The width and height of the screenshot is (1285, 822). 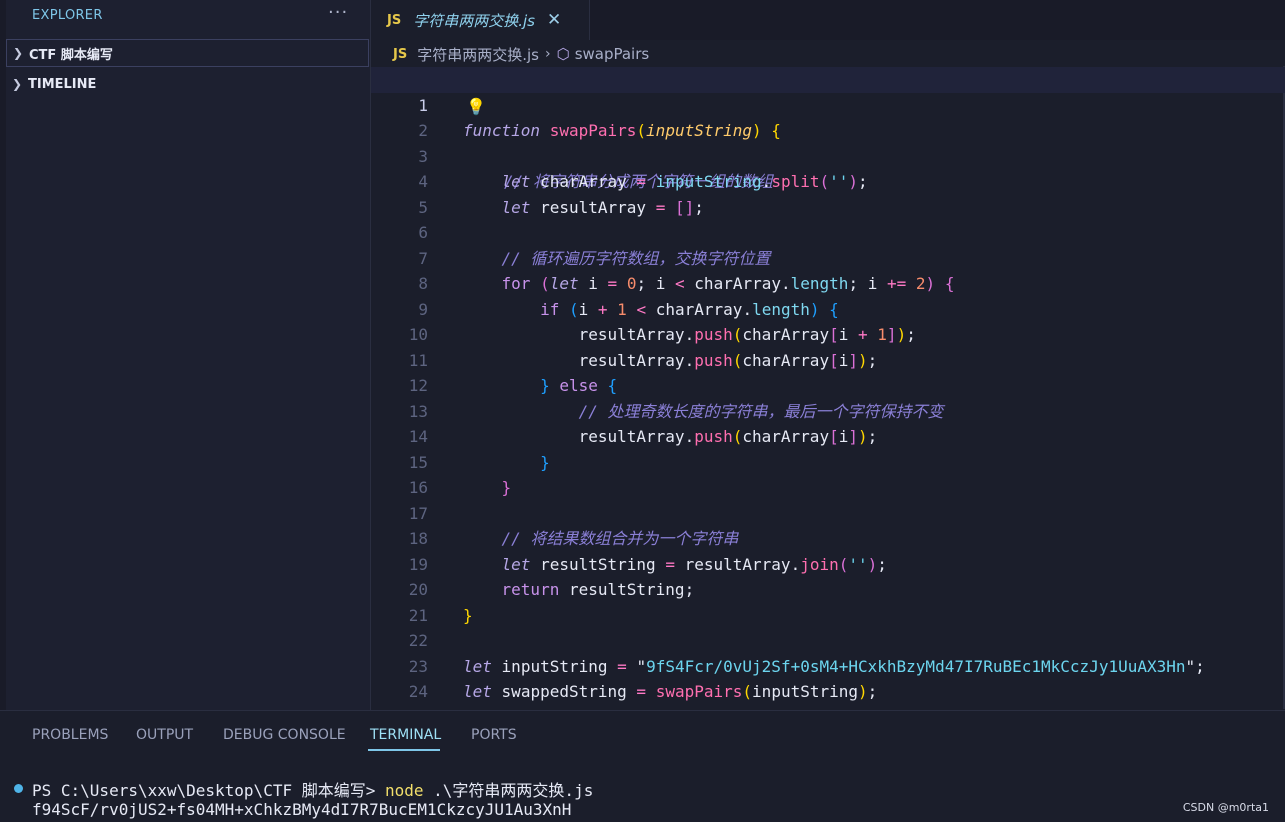 What do you see at coordinates (1225, 807) in the screenshot?
I see `watermark: CSDN @m0rta1` at bounding box center [1225, 807].